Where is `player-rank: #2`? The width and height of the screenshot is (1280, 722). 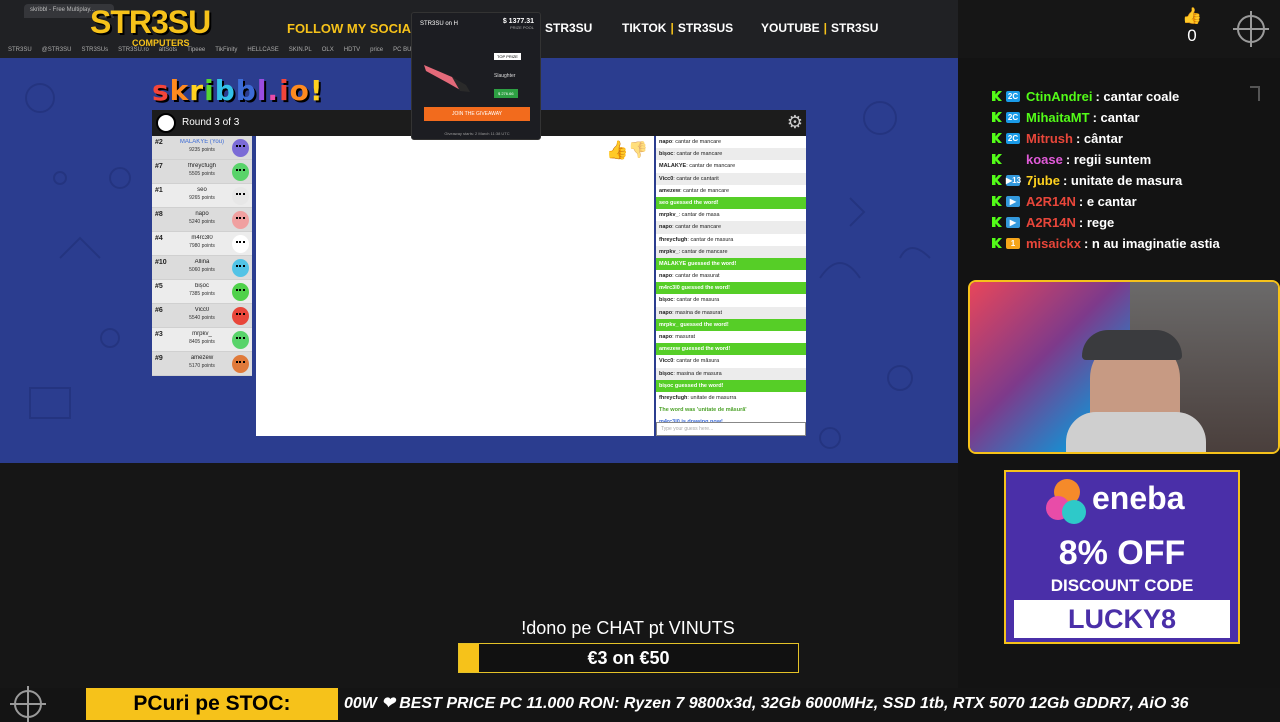 player-rank: #2 is located at coordinates (159, 142).